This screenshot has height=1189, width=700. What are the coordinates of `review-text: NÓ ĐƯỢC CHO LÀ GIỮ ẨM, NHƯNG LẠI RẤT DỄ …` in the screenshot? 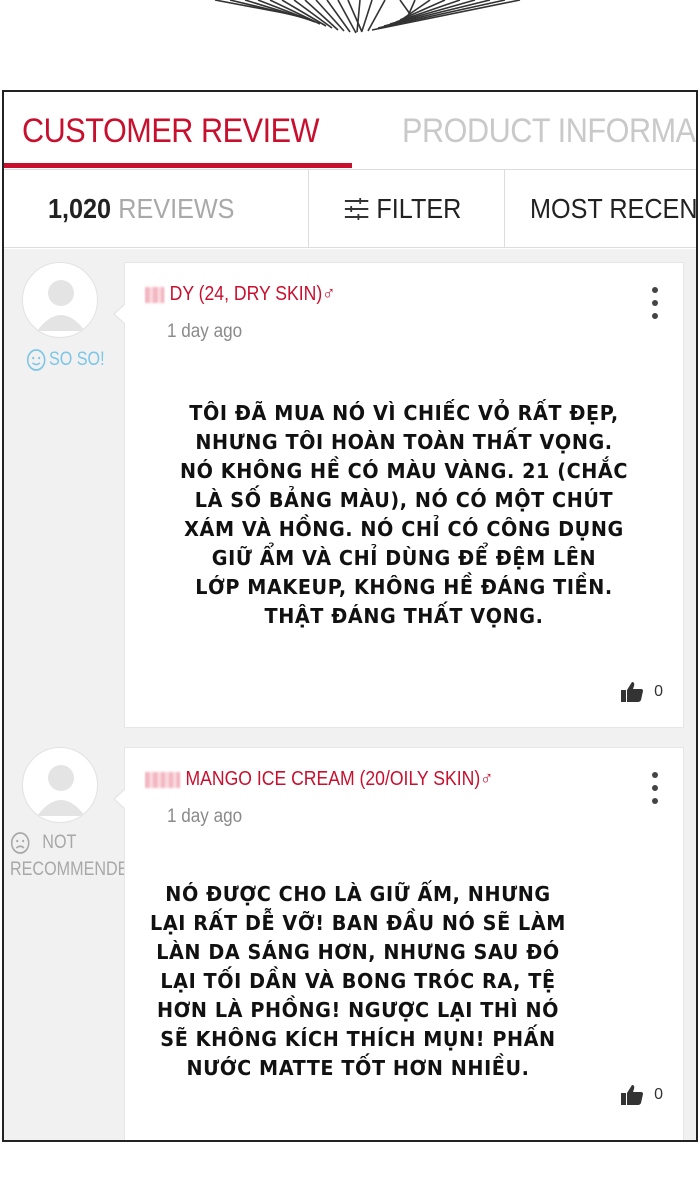 It's located at (358, 981).